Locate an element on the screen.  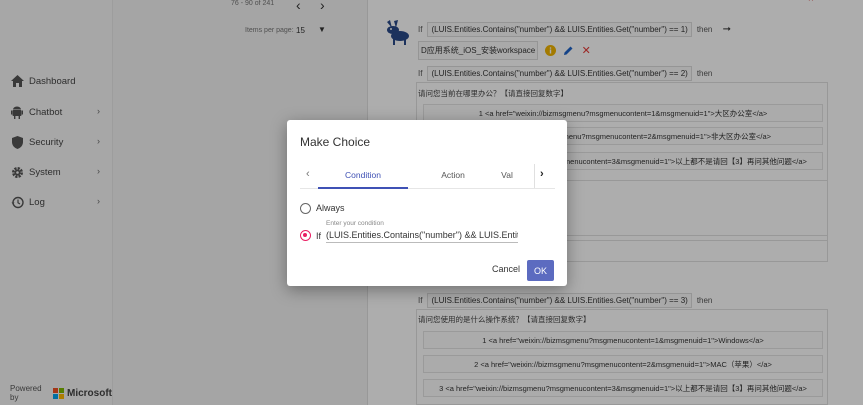
tab-condition: Condition is located at coordinates (363, 175).